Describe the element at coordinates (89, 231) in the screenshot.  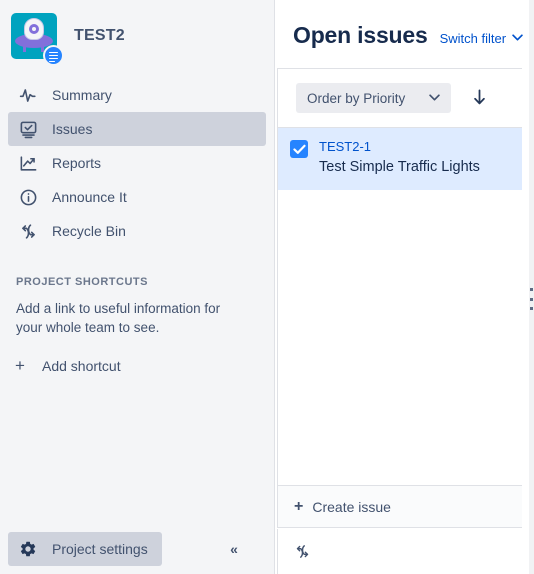
I see `sidebar-item-label: Recycle Bin` at that location.